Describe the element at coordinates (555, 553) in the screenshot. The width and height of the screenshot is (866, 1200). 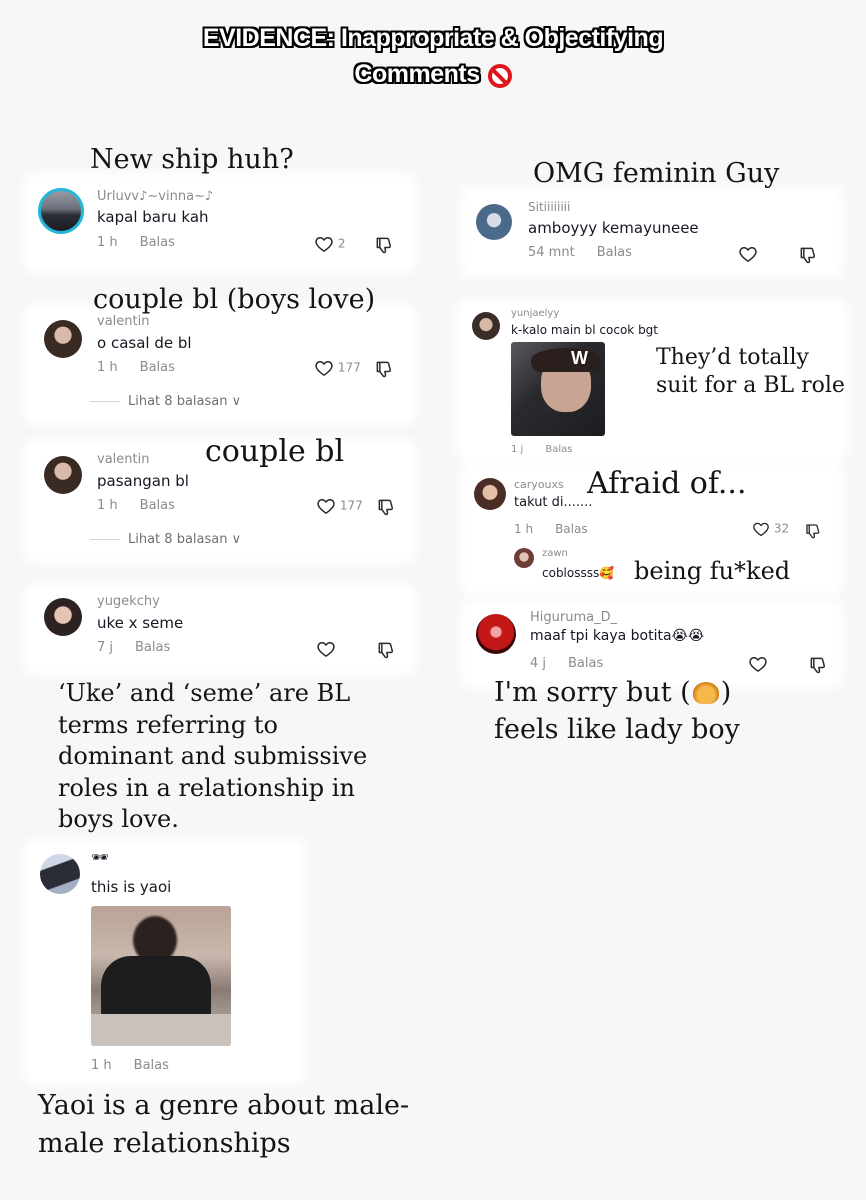
I see `reply-username: zawn` at that location.